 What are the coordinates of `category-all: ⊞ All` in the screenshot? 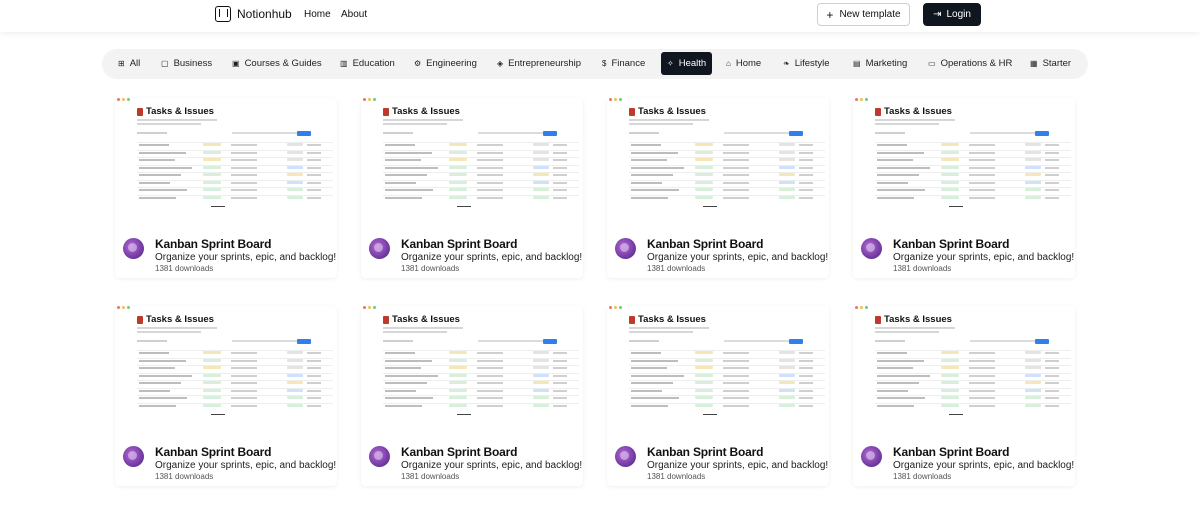 It's located at (129, 63).